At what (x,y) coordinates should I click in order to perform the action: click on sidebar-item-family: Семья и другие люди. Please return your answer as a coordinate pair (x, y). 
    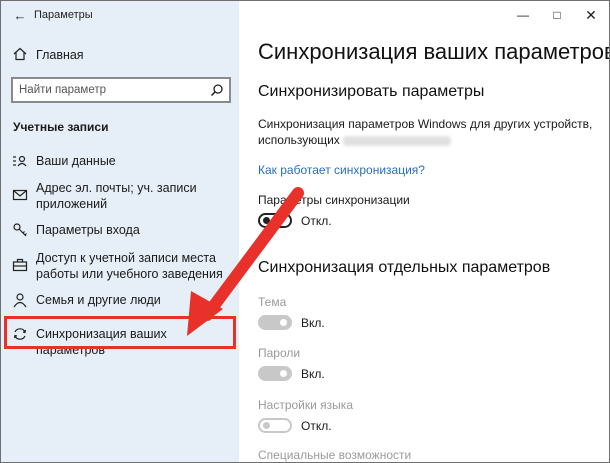
    Looking at the image, I should click on (120, 301).